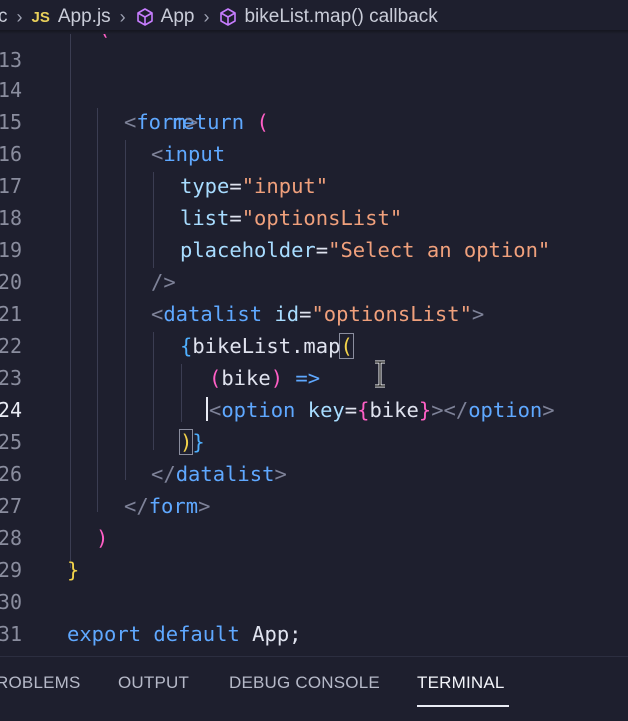 This screenshot has height=721, width=628. Describe the element at coordinates (40, 17) in the screenshot. I see `javascript-file-icon: JS` at that location.